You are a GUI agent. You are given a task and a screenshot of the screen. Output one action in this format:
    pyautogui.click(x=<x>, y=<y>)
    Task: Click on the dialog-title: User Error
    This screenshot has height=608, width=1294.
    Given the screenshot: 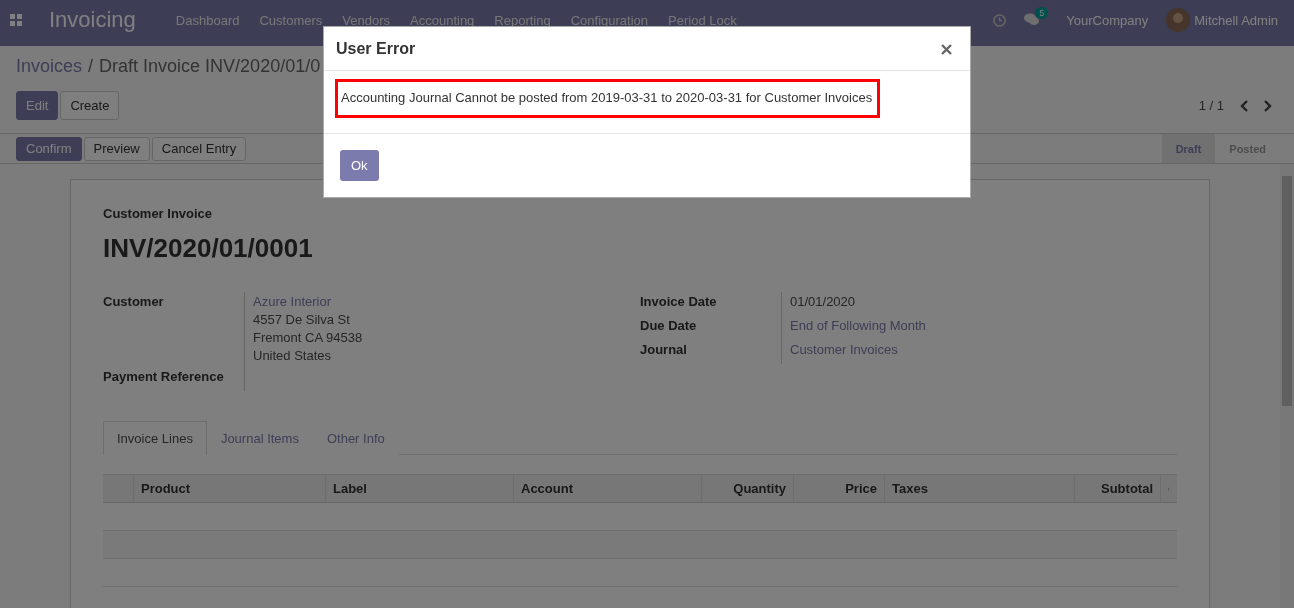 What is the action you would take?
    pyautogui.click(x=376, y=48)
    